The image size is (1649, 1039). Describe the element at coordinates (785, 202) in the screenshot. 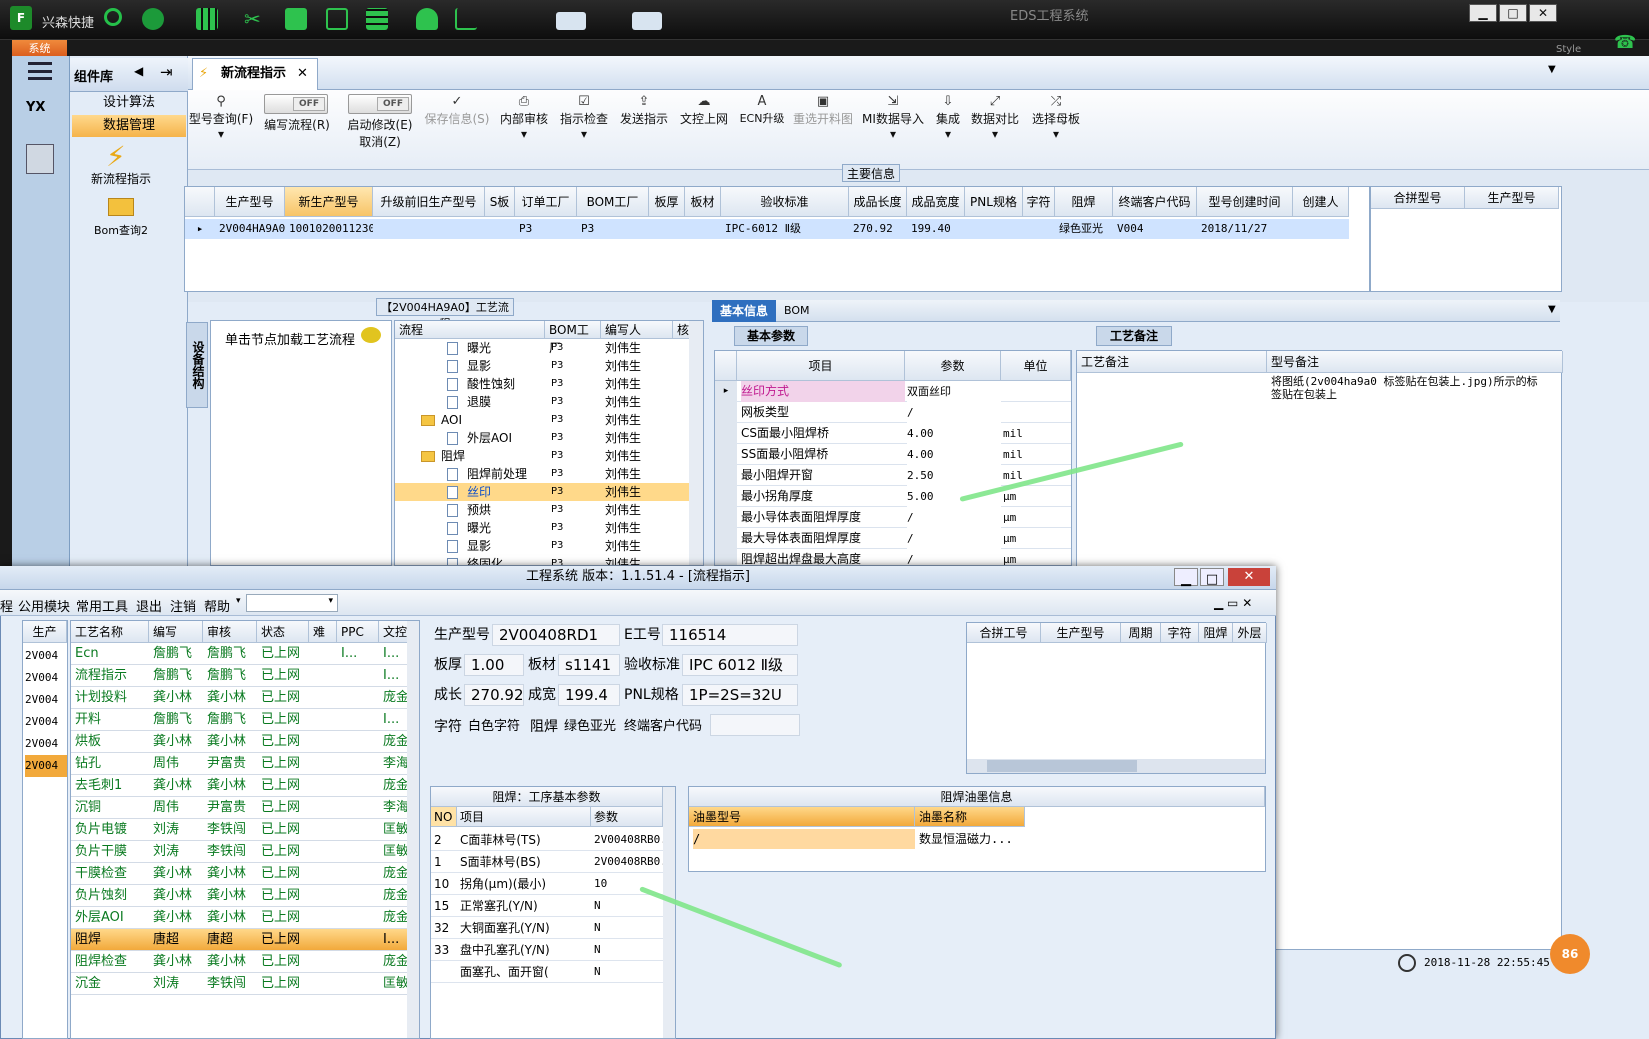

I see `column-header: 验收标准` at that location.